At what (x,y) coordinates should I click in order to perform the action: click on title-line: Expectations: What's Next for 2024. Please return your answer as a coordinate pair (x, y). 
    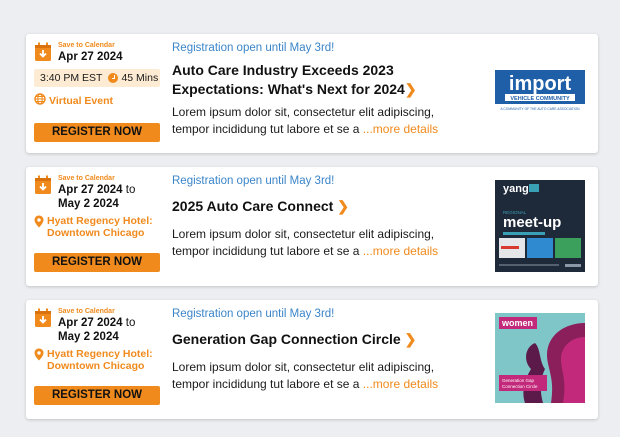
    Looking at the image, I should click on (288, 89).